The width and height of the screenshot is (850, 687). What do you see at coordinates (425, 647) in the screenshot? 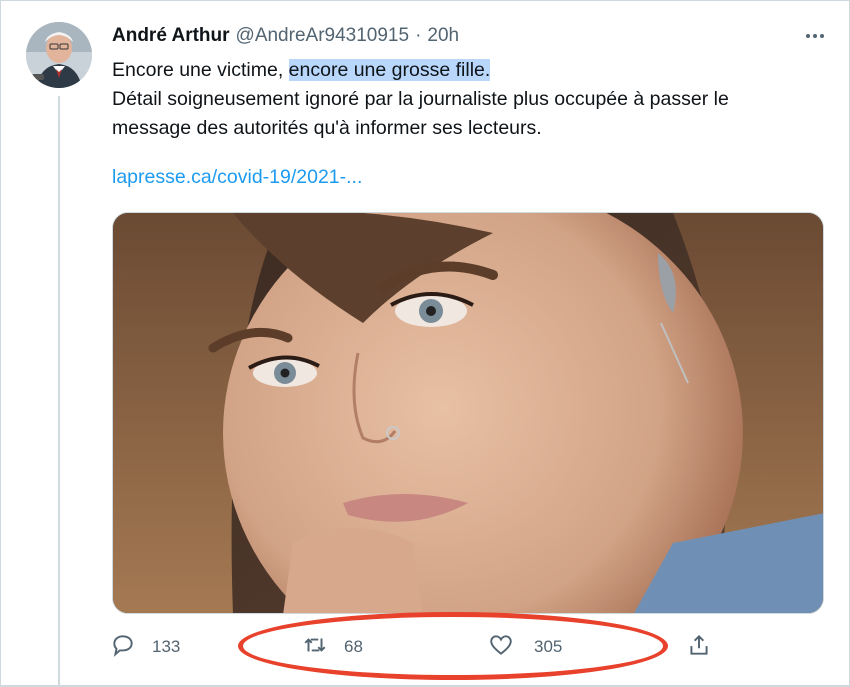
I see `tweet-actions: 133 68 305` at bounding box center [425, 647].